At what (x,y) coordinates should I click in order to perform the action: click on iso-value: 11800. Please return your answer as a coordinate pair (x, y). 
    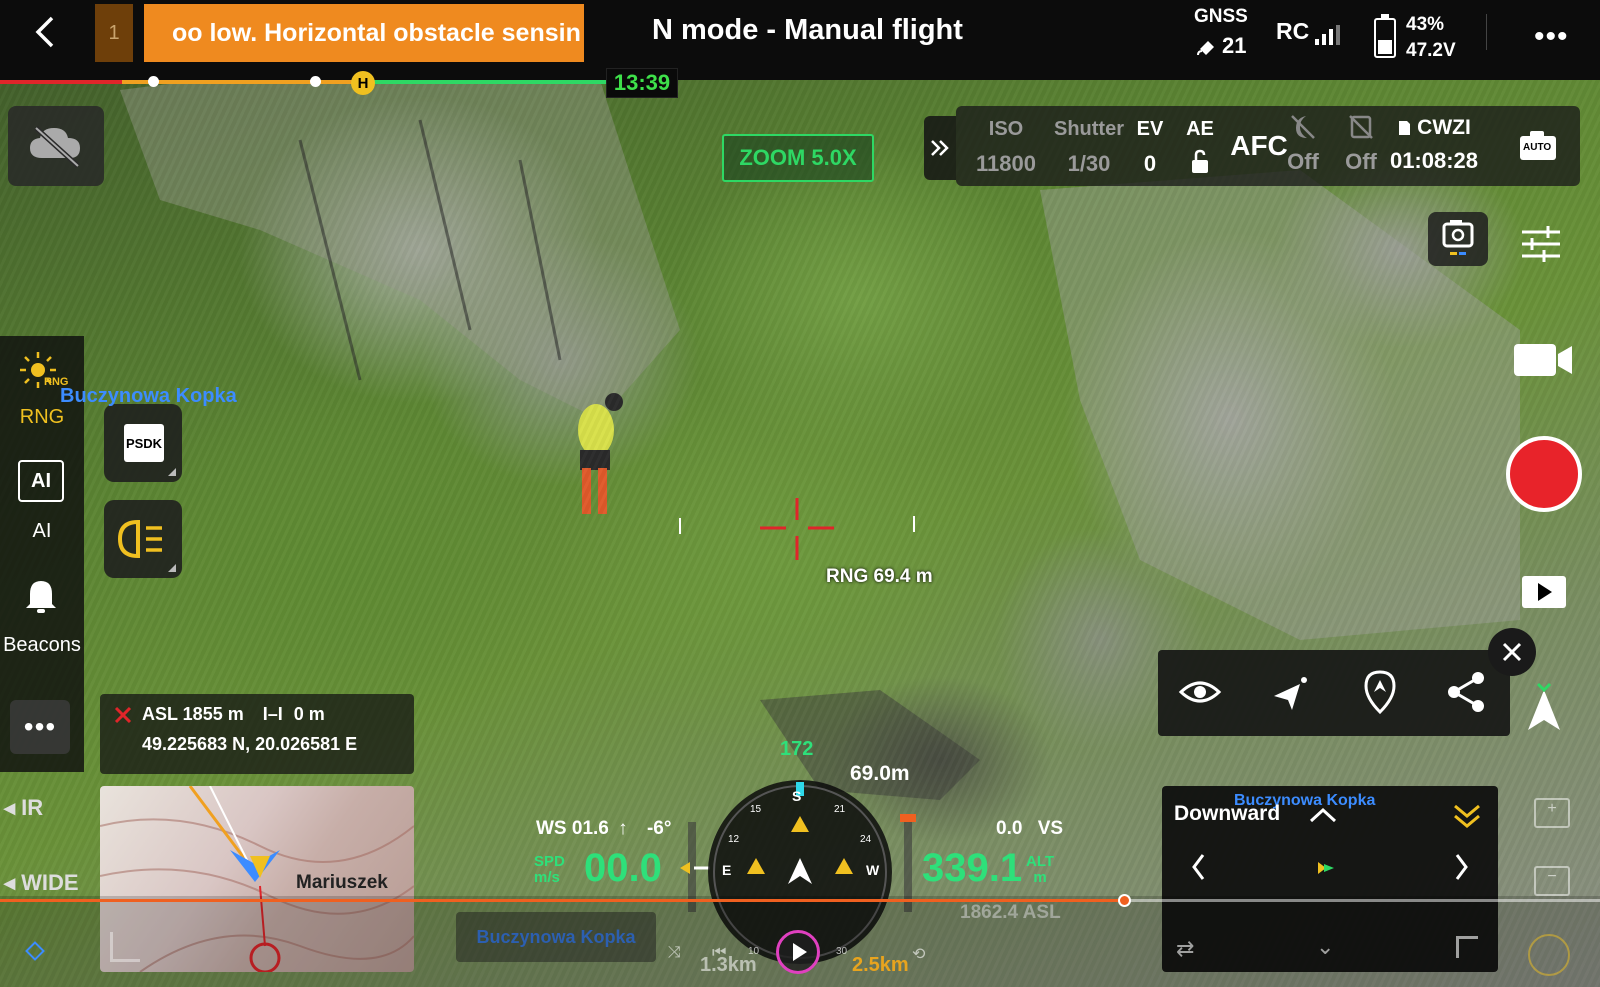
    Looking at the image, I should click on (1006, 163).